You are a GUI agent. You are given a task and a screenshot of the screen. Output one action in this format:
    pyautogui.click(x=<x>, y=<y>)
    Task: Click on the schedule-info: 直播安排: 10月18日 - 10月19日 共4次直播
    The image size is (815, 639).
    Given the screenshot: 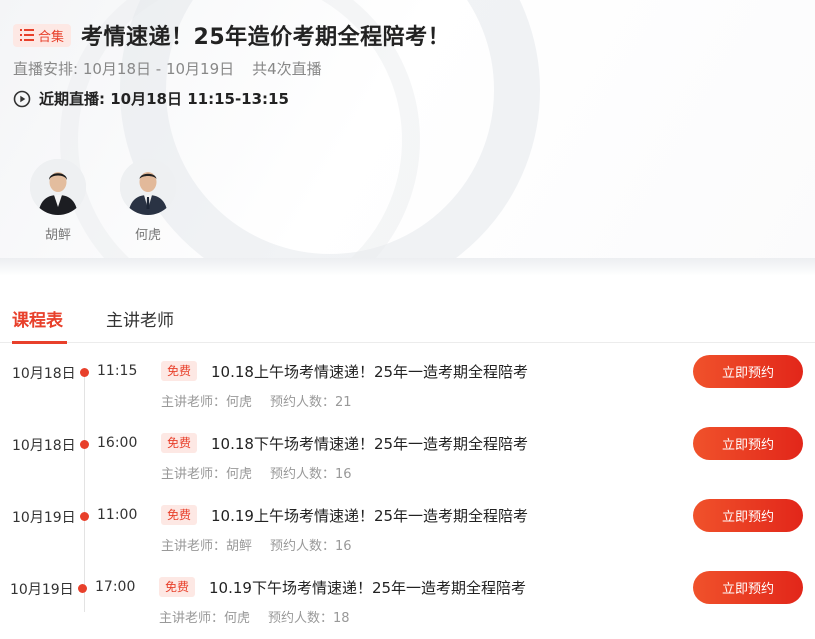 What is the action you would take?
    pyautogui.click(x=167, y=68)
    